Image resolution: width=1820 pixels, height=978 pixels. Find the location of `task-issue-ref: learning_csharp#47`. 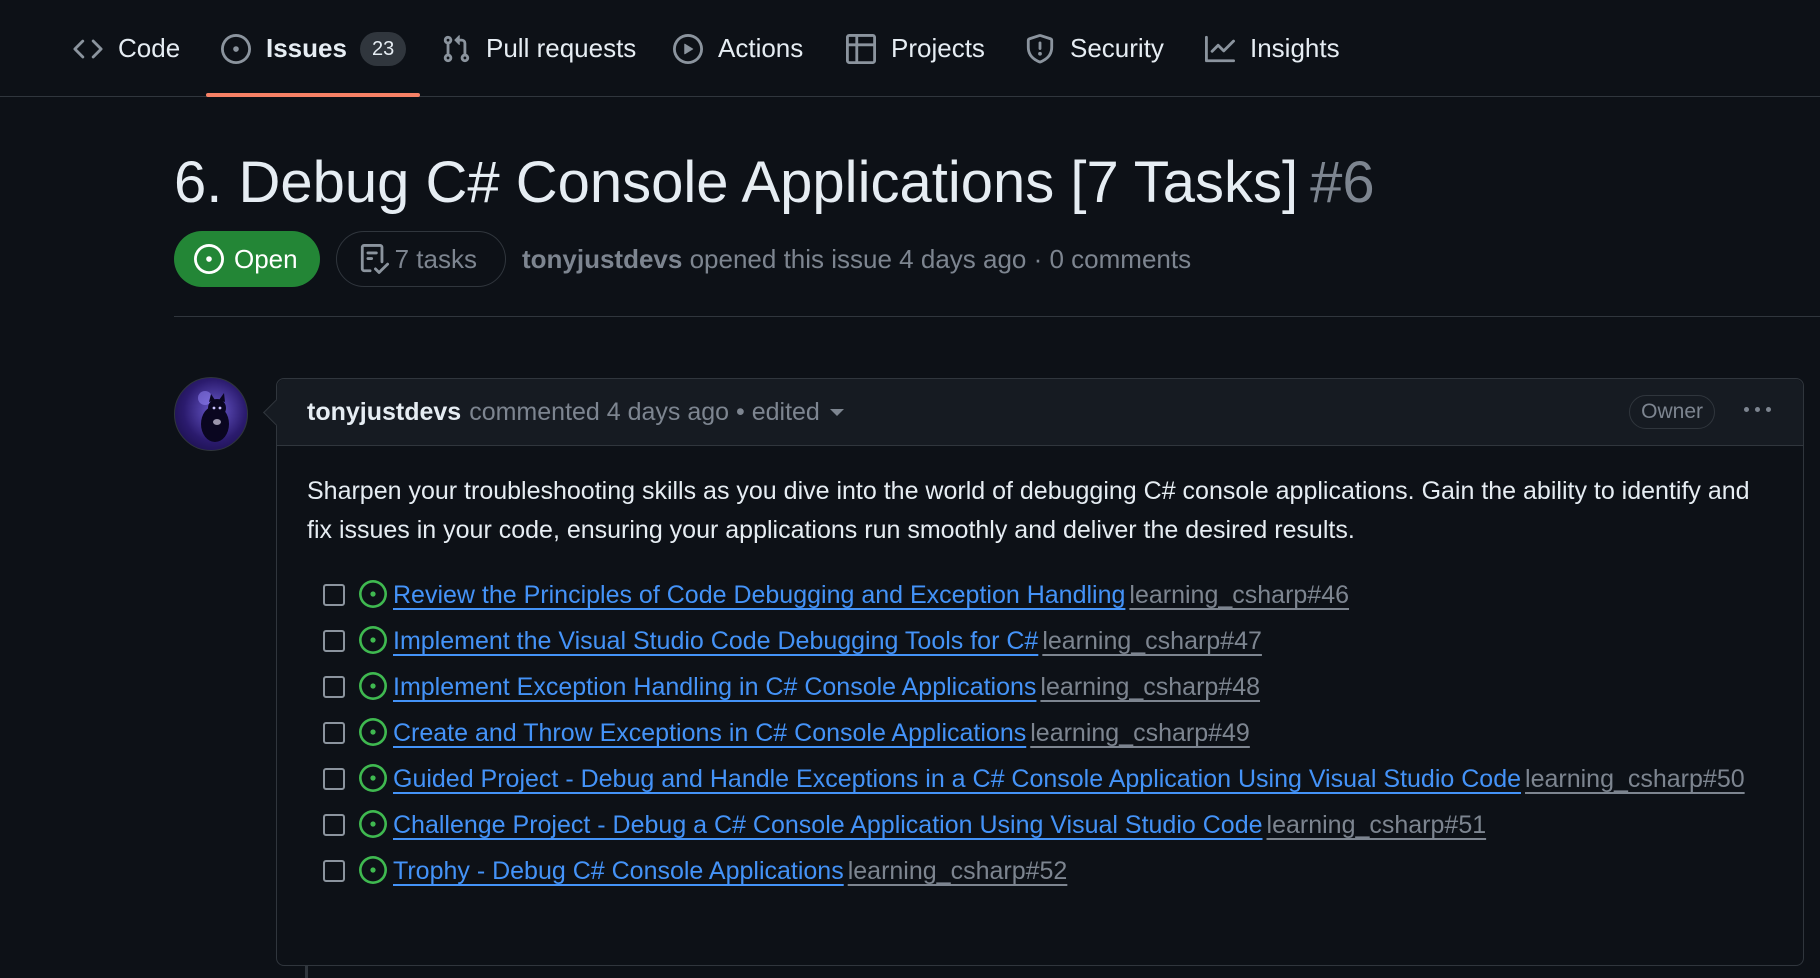

task-issue-ref: learning_csharp#47 is located at coordinates (1152, 641).